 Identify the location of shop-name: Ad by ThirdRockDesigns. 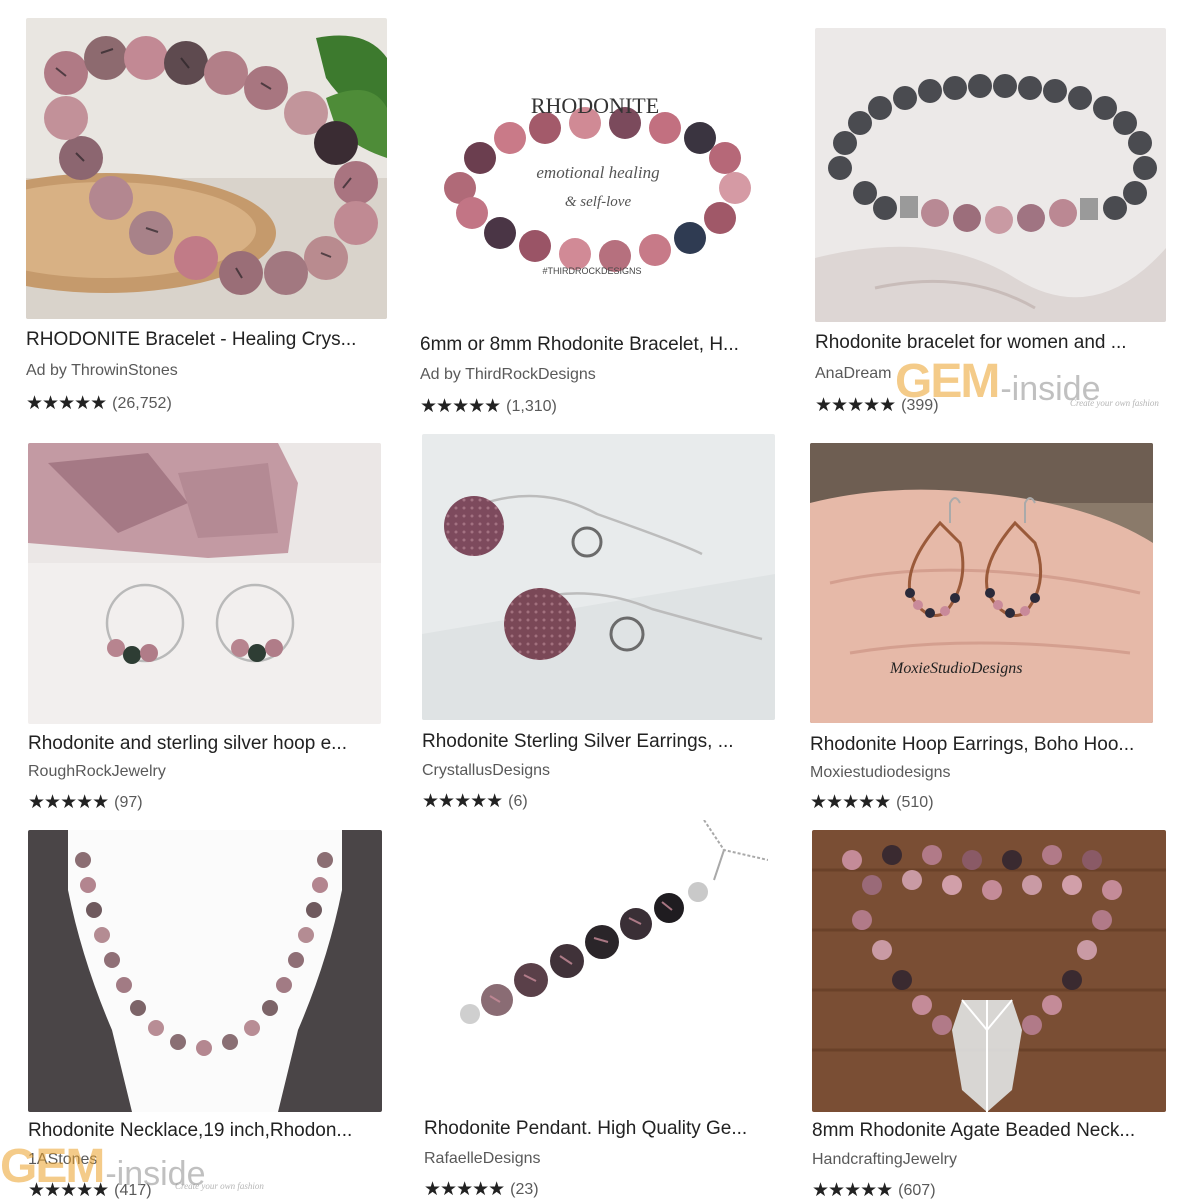
(508, 375).